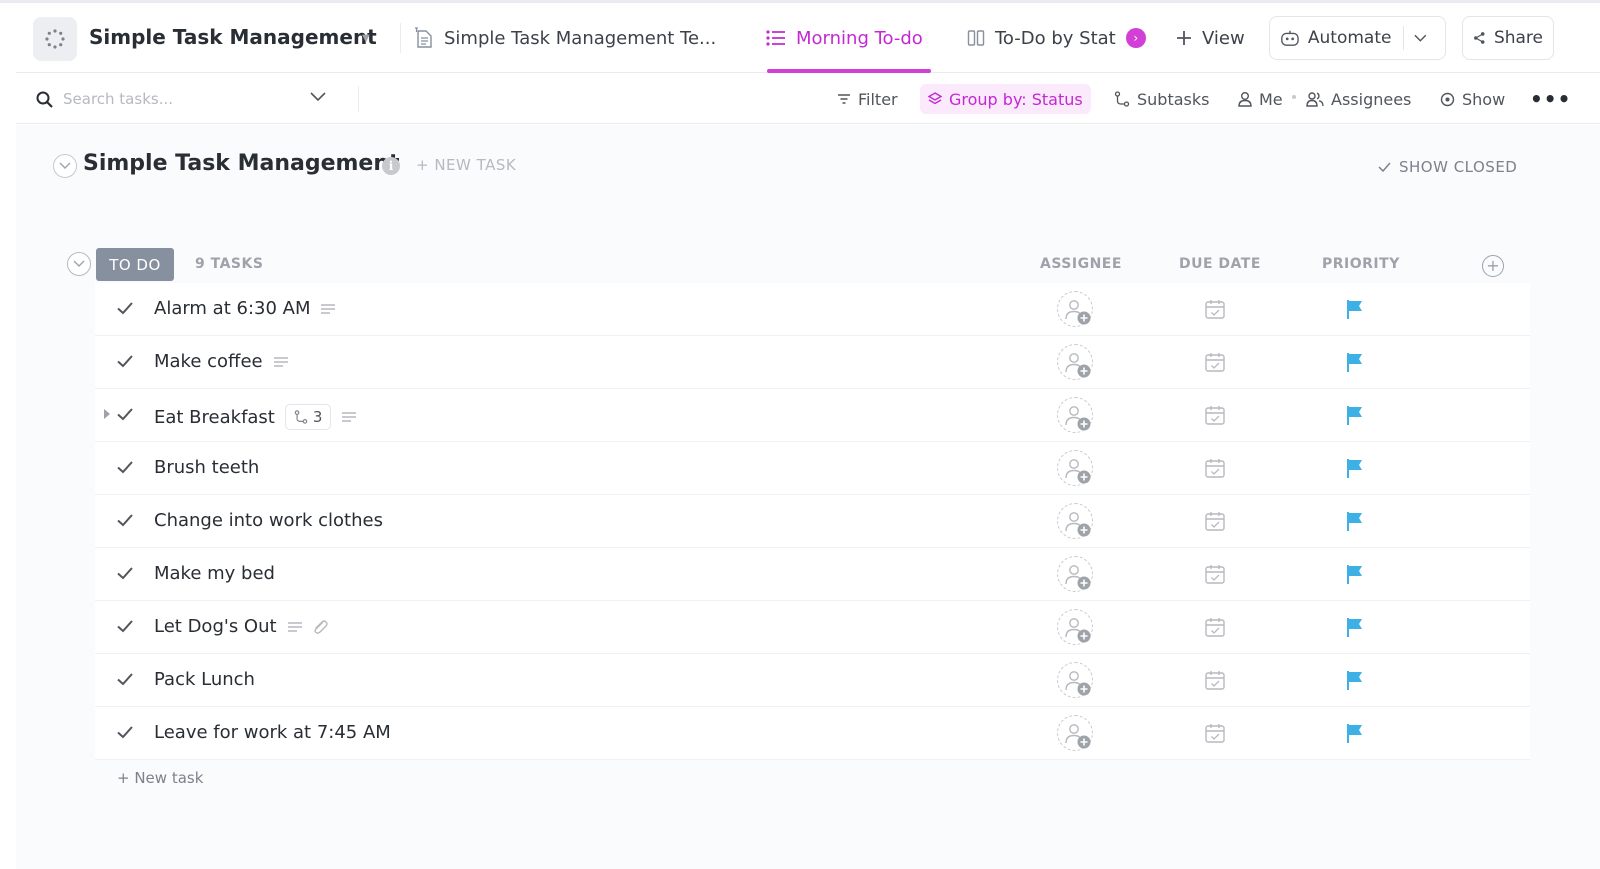 The height and width of the screenshot is (869, 1600). What do you see at coordinates (812, 468) in the screenshot?
I see `task-row: Brush teeth` at bounding box center [812, 468].